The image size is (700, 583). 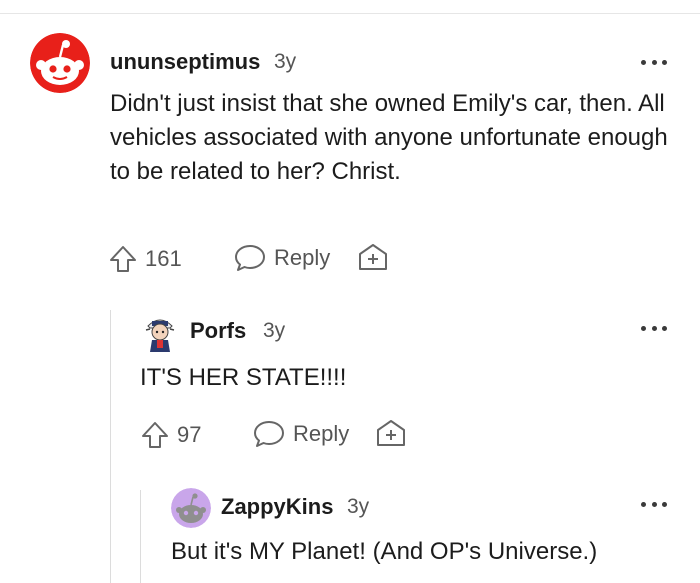 I want to click on username: ZappyKins, so click(x=277, y=507).